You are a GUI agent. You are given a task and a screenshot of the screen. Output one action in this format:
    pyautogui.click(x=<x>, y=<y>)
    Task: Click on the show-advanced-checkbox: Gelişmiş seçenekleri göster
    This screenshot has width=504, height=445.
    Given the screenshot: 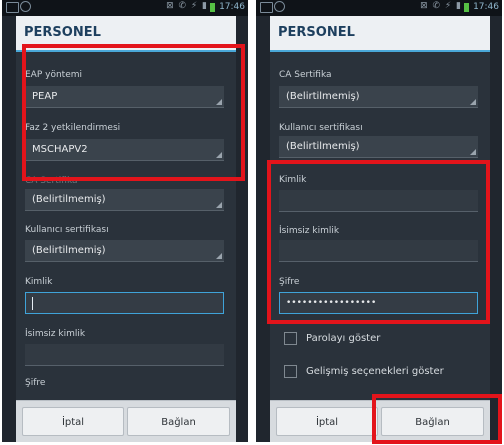 What is the action you would take?
    pyautogui.click(x=364, y=372)
    